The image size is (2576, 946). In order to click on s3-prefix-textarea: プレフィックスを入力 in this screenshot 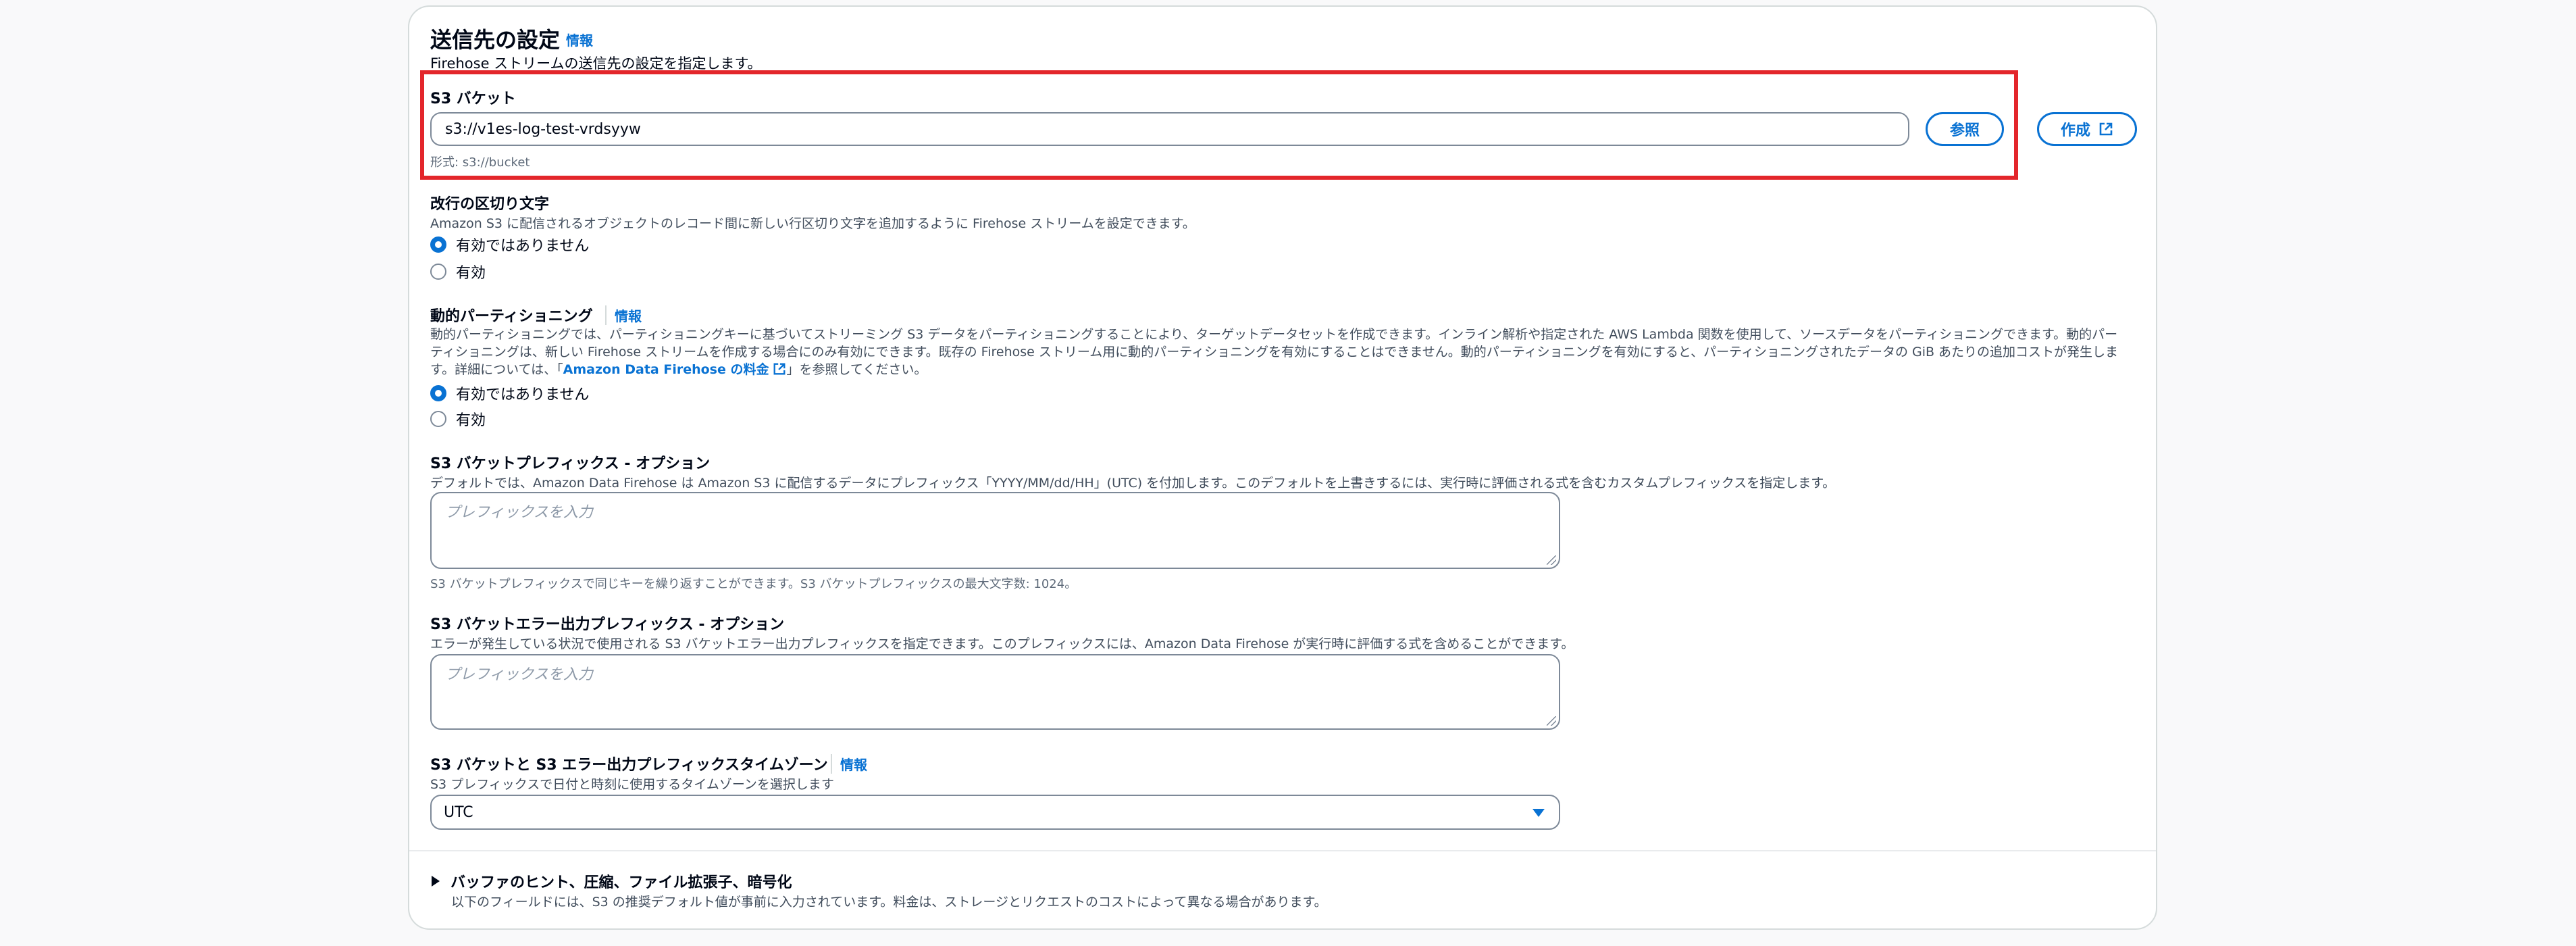, I will do `click(995, 530)`.